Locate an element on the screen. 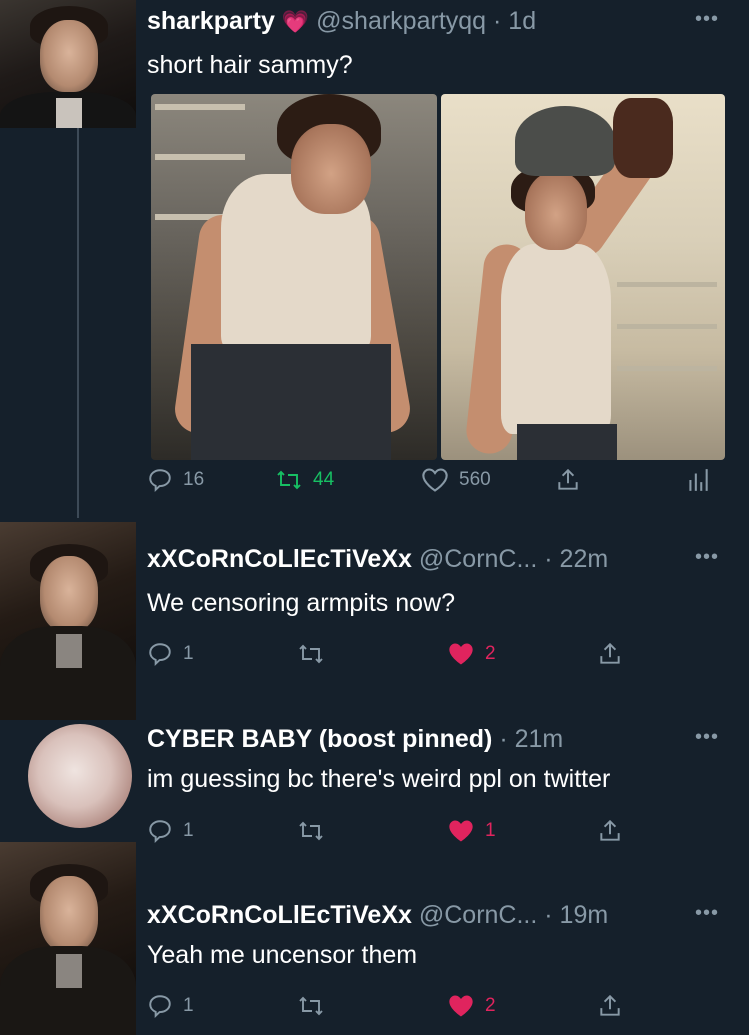  timestamp: · 22m is located at coordinates (576, 559).